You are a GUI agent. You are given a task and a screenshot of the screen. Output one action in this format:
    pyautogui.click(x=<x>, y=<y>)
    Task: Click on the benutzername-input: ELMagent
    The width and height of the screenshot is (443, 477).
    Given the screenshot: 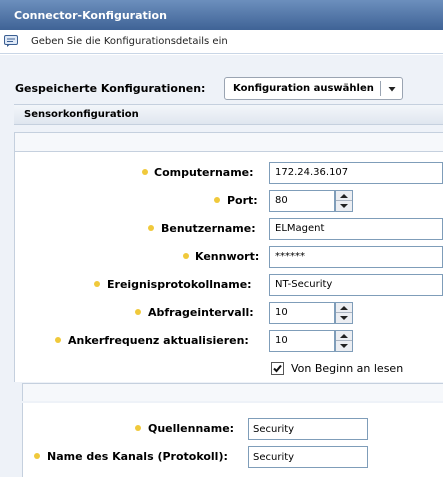 What is the action you would take?
    pyautogui.click(x=356, y=229)
    